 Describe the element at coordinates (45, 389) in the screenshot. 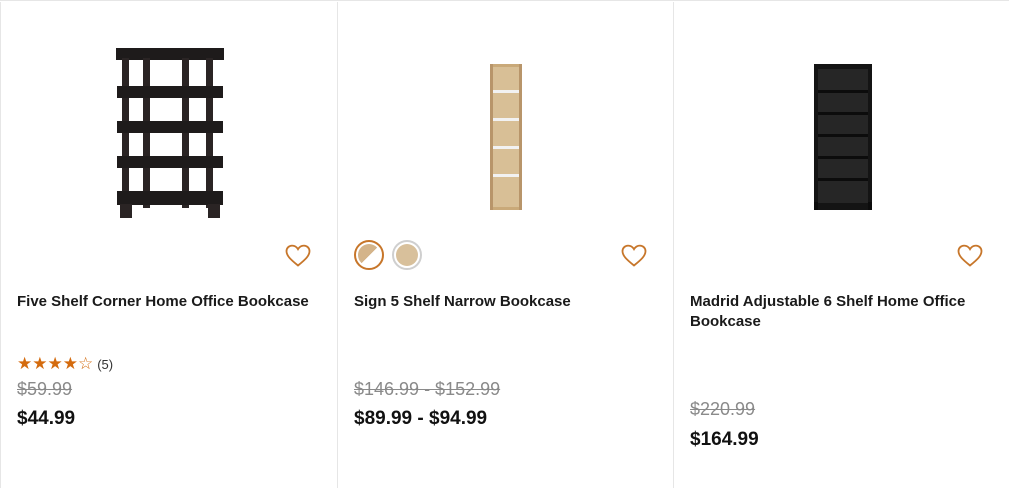

I see `original-price: $59.99` at that location.